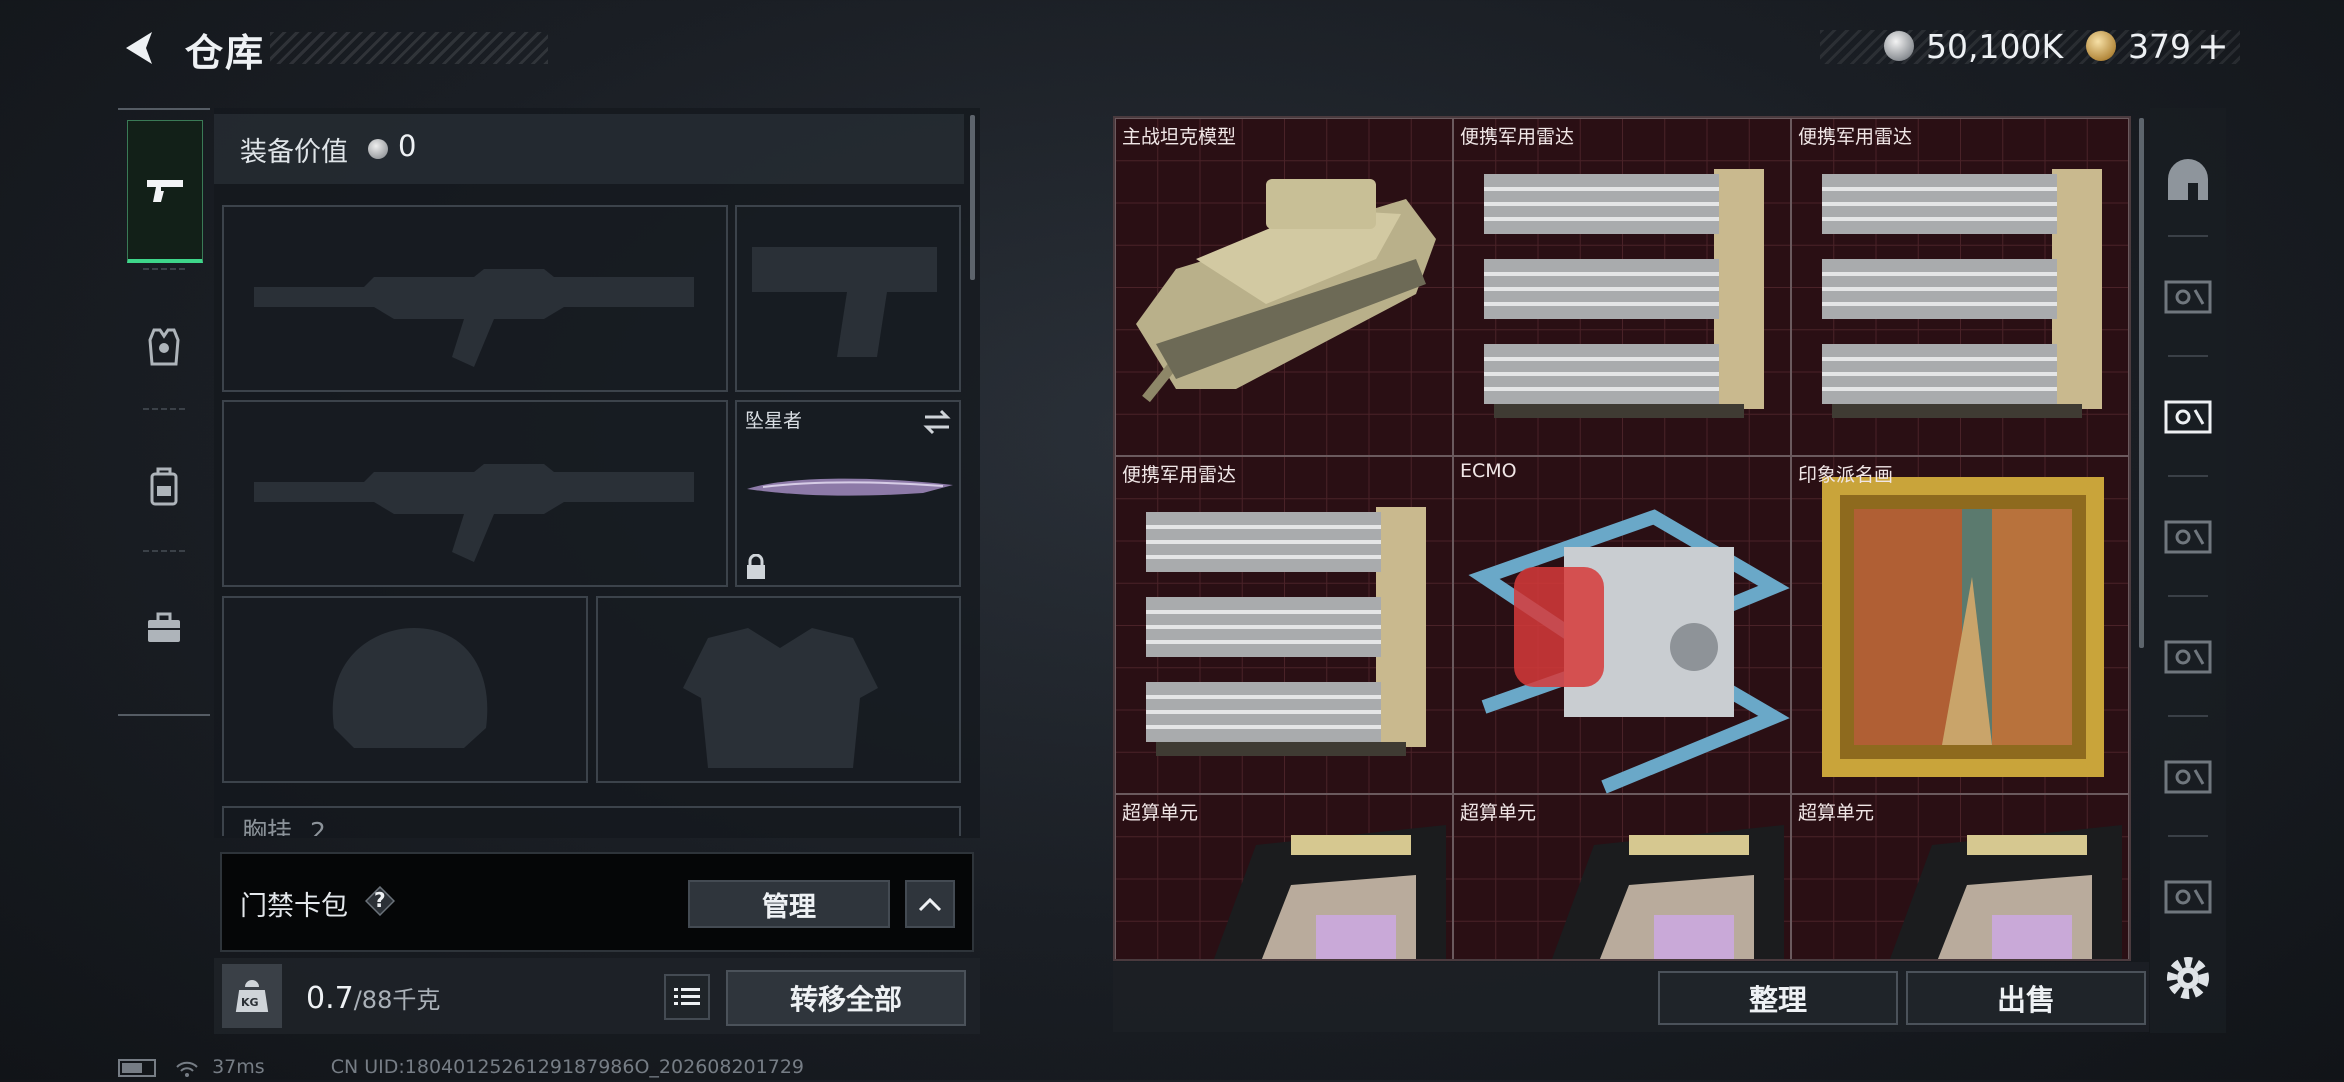 The height and width of the screenshot is (1082, 2344). Describe the element at coordinates (756, 566) in the screenshot. I see `lock-icon` at that location.